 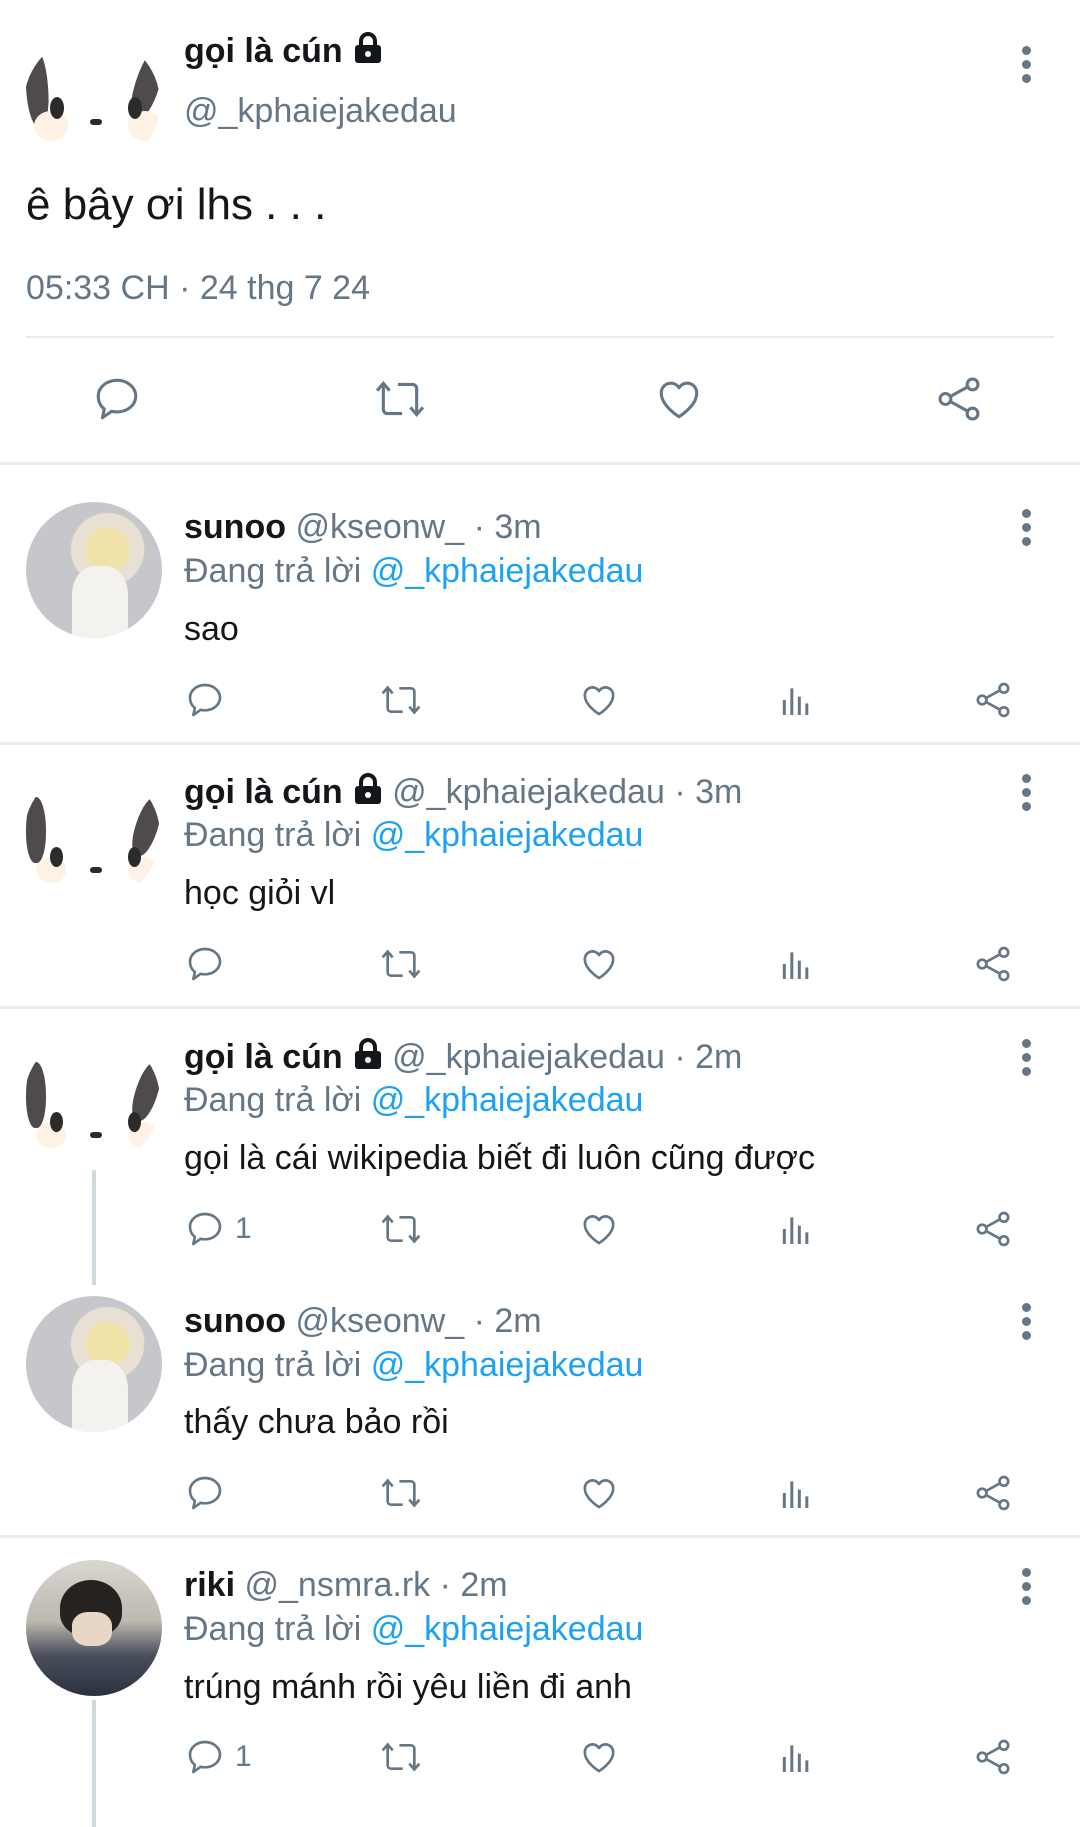 I want to click on reply-text: học giỏi vl, so click(x=260, y=893).